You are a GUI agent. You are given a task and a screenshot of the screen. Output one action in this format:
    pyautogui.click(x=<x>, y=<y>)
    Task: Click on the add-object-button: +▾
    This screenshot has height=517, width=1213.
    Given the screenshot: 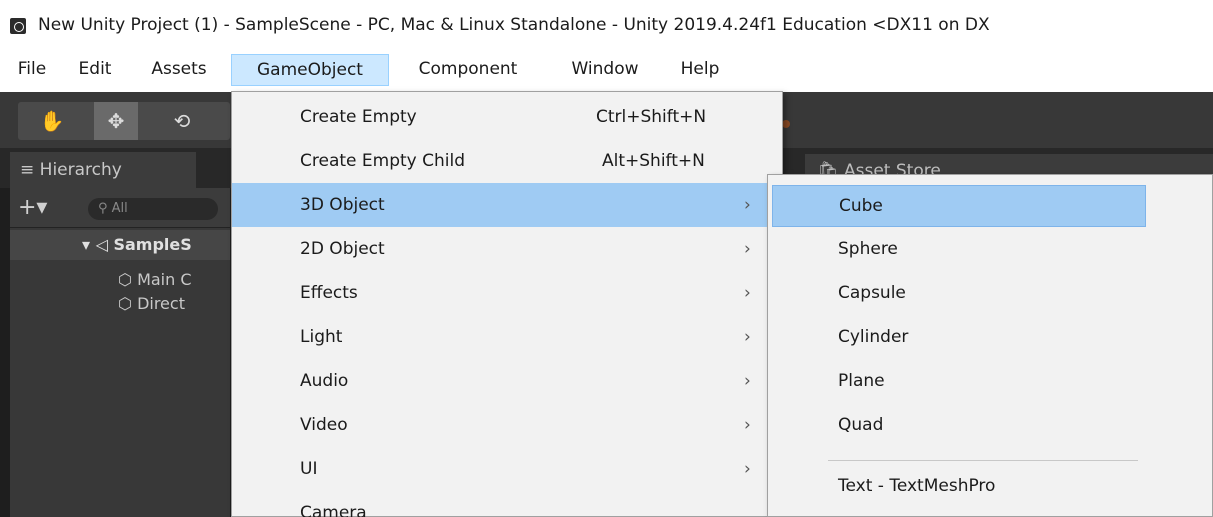 What is the action you would take?
    pyautogui.click(x=32, y=208)
    